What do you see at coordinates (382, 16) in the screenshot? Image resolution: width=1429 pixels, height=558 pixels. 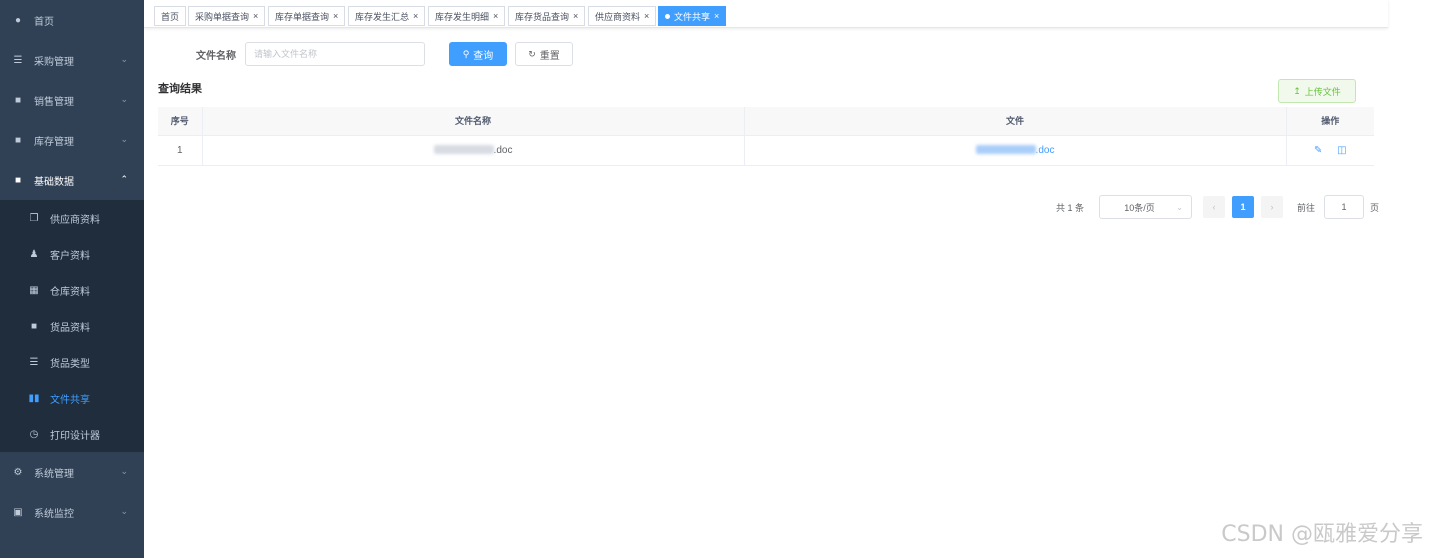 I see `tag-label: 库存发生汇总` at bounding box center [382, 16].